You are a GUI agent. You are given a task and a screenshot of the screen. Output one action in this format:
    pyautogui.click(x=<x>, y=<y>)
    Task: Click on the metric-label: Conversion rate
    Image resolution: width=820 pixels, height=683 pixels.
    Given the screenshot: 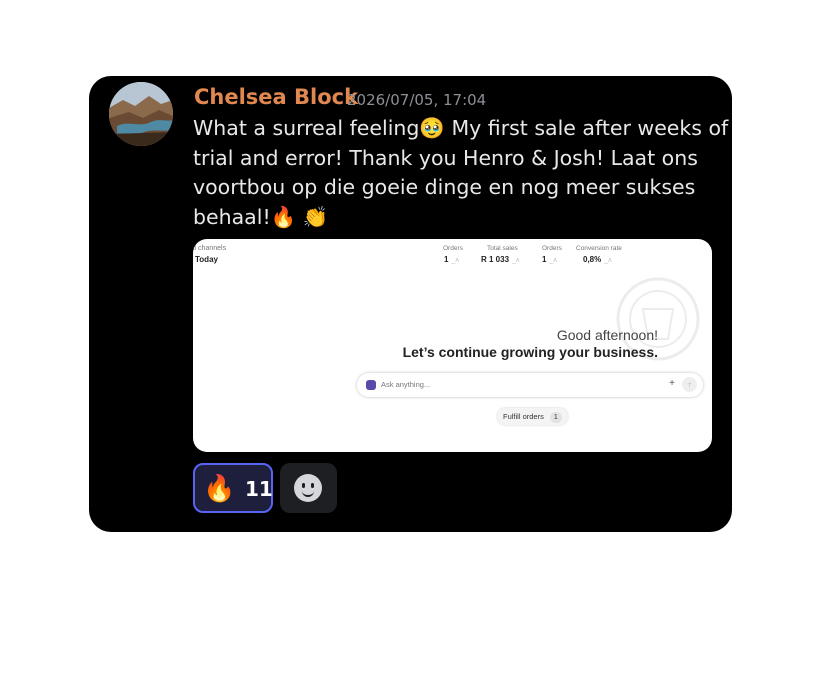 What is the action you would take?
    pyautogui.click(x=599, y=248)
    